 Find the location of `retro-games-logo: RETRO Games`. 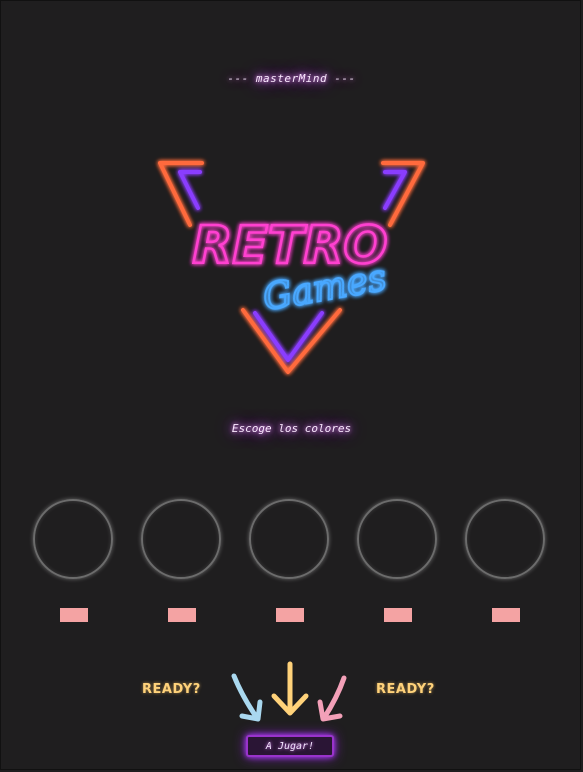

retro-games-logo: RETRO Games is located at coordinates (291, 267).